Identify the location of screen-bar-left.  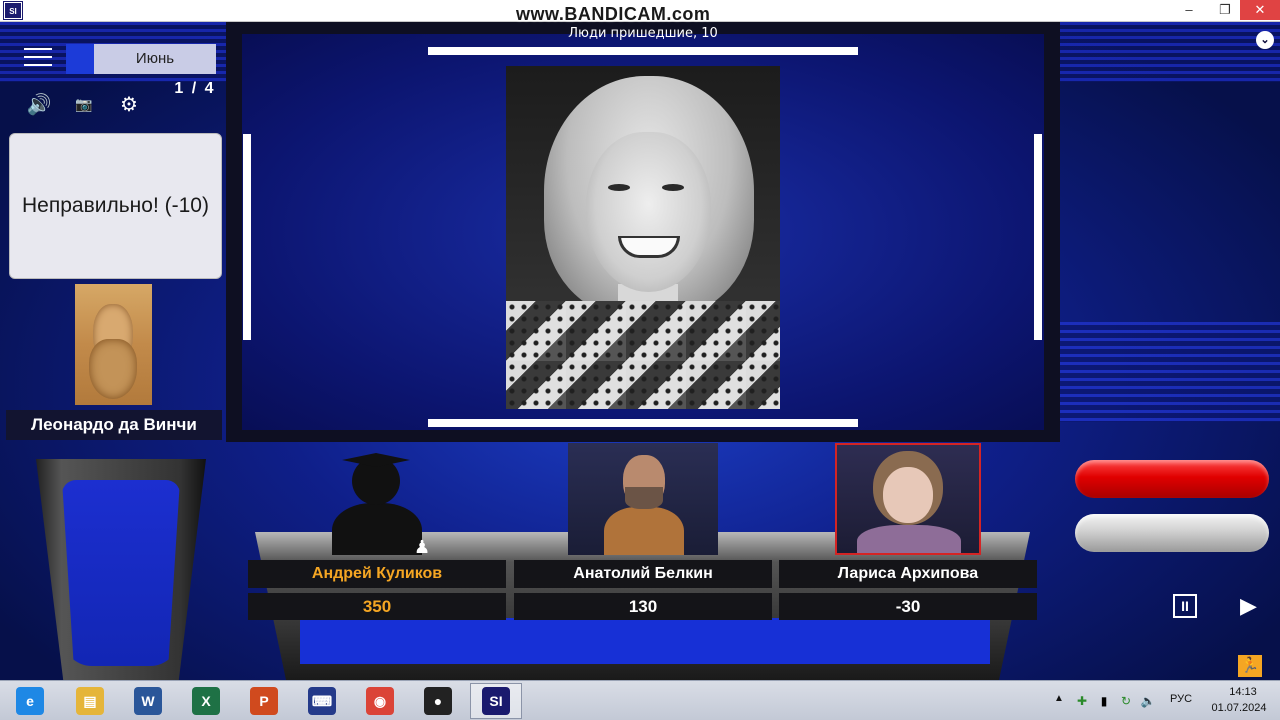
(247, 237).